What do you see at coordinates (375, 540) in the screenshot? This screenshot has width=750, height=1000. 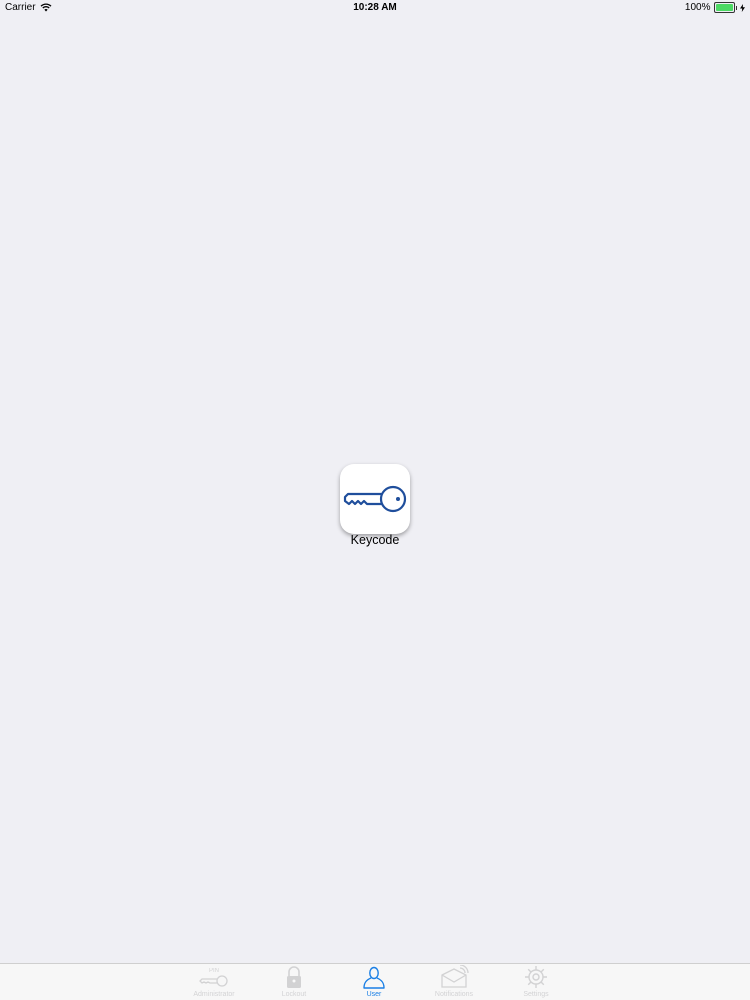 I see `keycode-app-label: Keycode` at bounding box center [375, 540].